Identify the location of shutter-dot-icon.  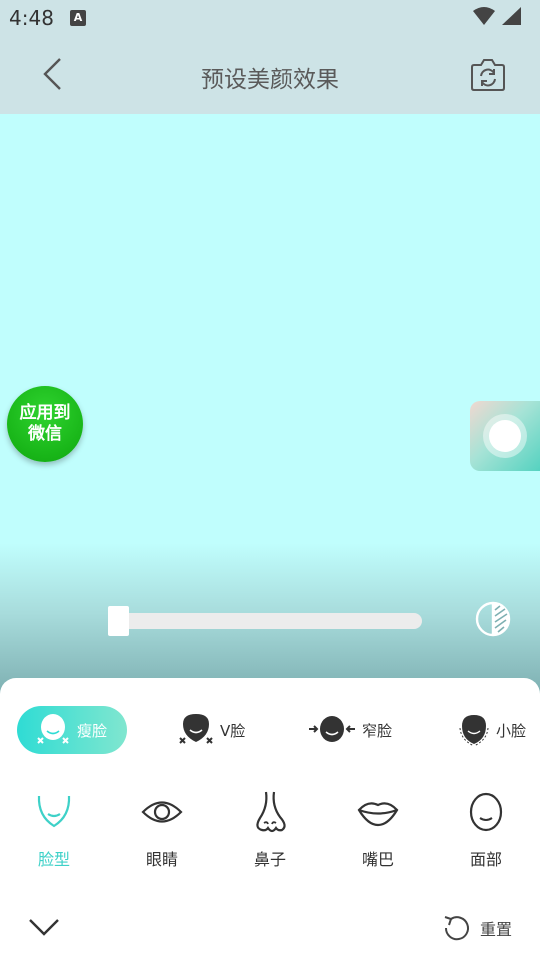
(505, 436).